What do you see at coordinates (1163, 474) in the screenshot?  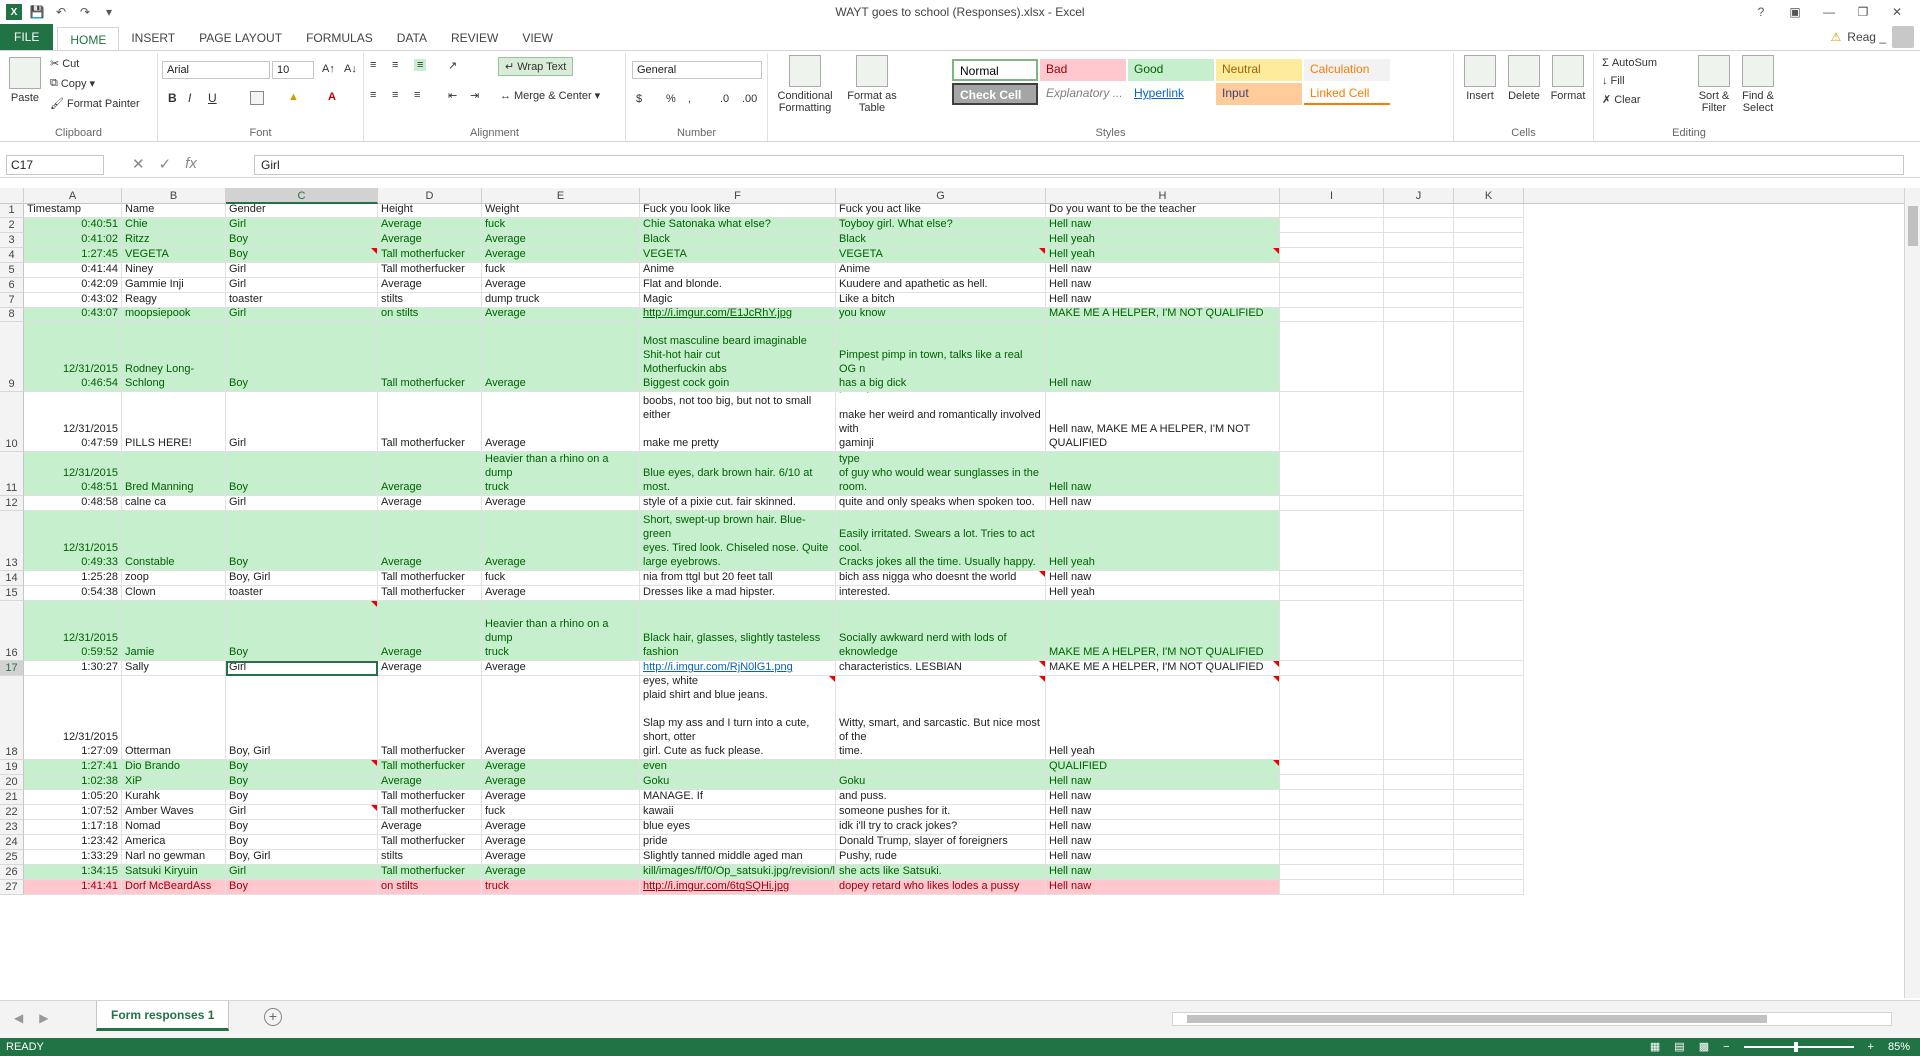 I see `cell-h11: Hell naw` at bounding box center [1163, 474].